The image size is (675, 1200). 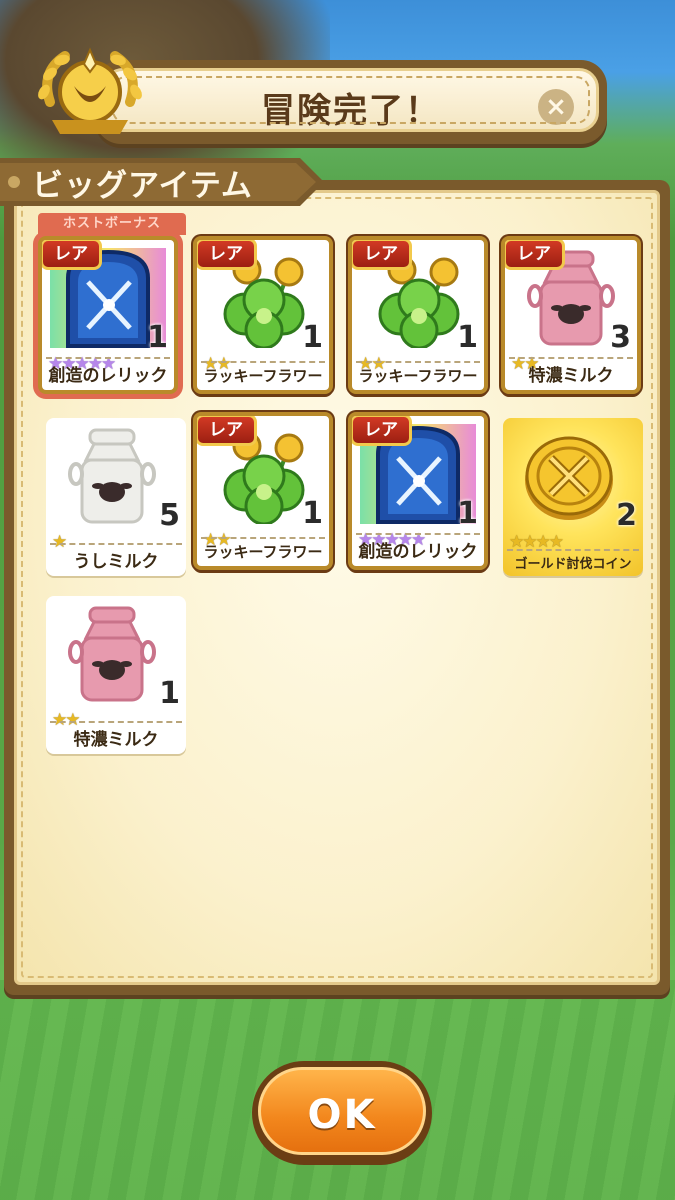 I want to click on item-count: 5, so click(x=169, y=515).